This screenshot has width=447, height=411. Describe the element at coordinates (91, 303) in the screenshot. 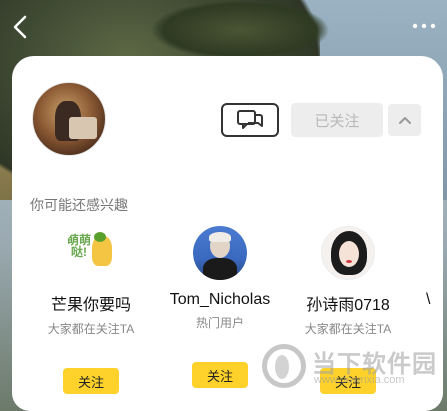

I see `recommendation-name: 芒果你要吗` at that location.